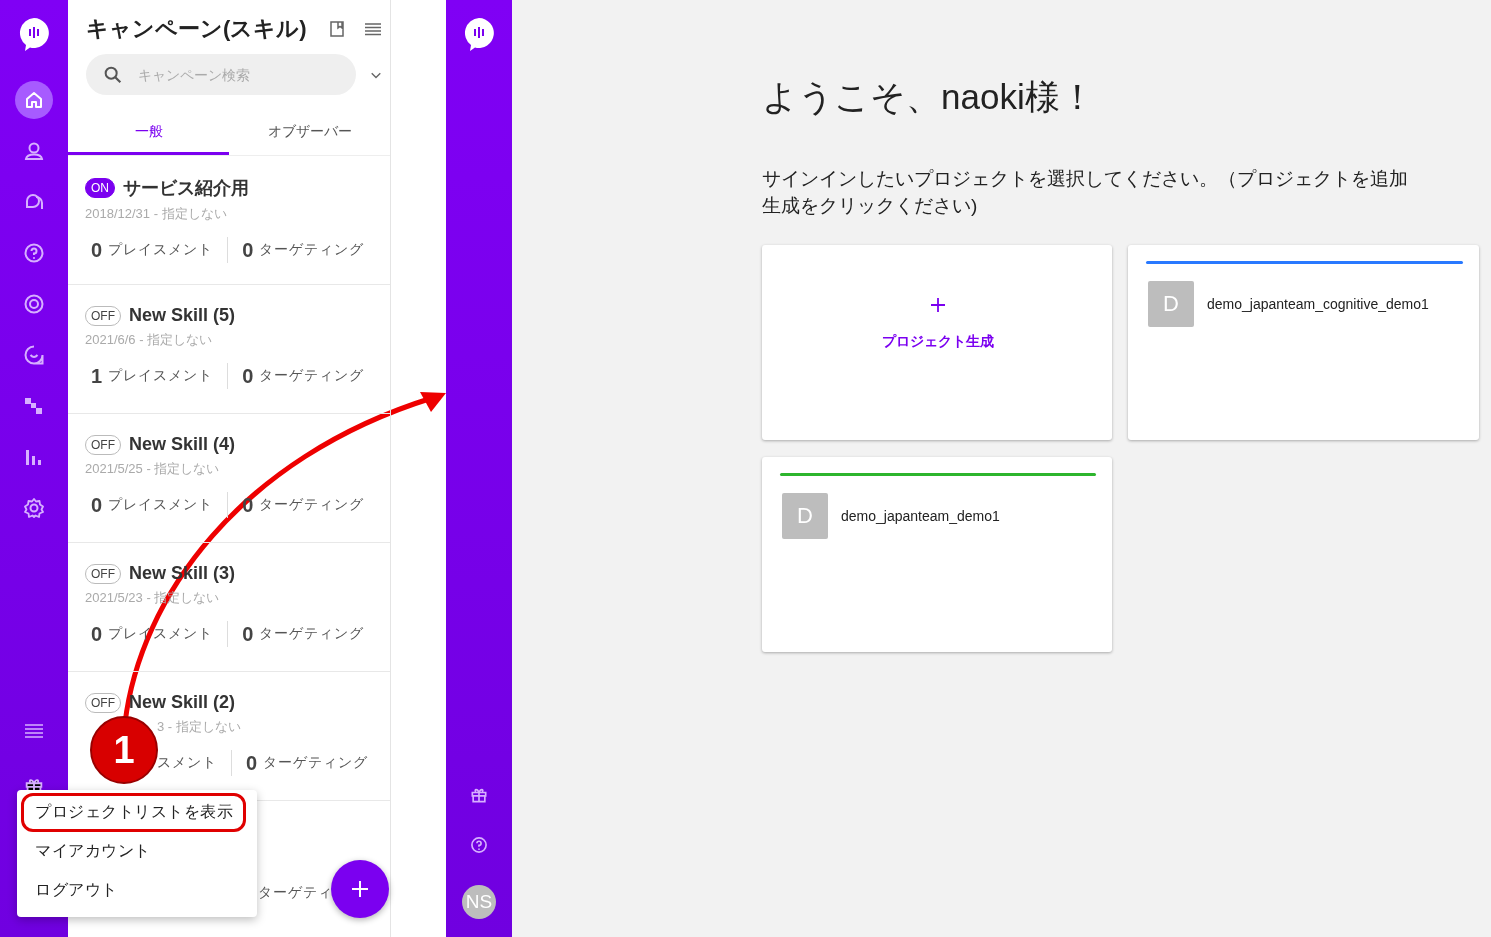  Describe the element at coordinates (1318, 304) in the screenshot. I see `project-name: demo_japanteam_cognitive_demo1` at that location.